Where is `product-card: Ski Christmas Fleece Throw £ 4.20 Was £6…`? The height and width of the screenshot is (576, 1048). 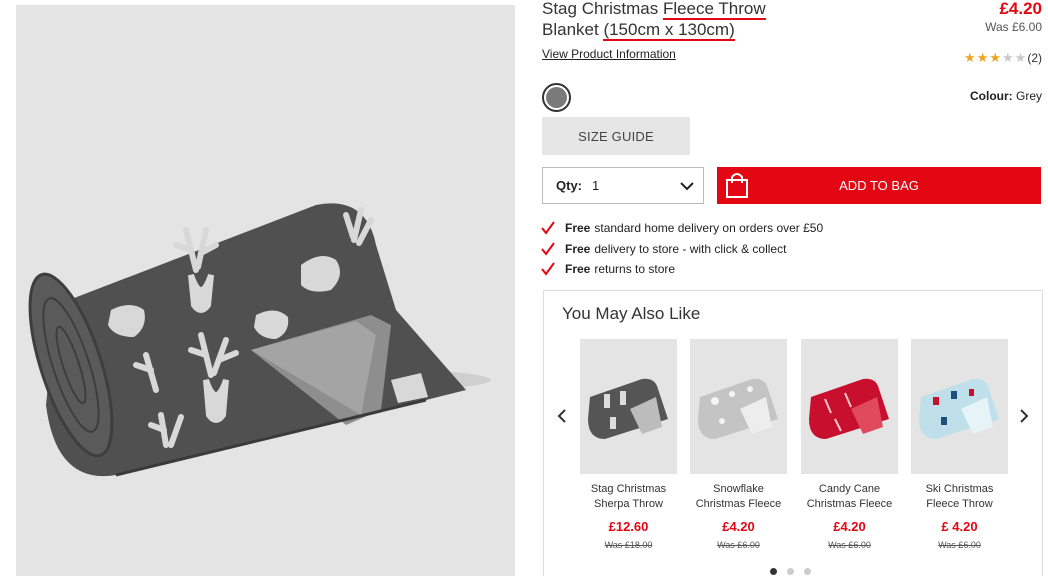
product-card: Ski Christmas Fleece Throw £ 4.20 Was £6… is located at coordinates (959, 444).